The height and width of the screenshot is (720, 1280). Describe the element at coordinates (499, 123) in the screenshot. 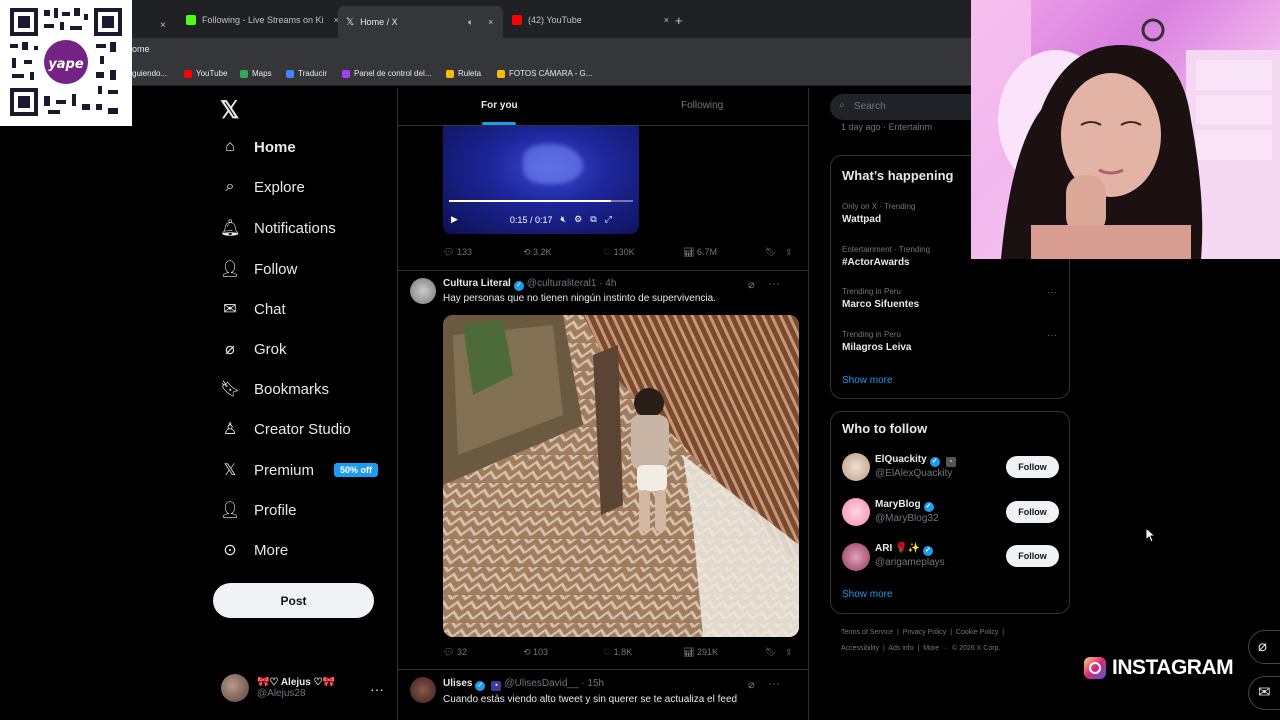

I see `active-tab-indicator` at that location.